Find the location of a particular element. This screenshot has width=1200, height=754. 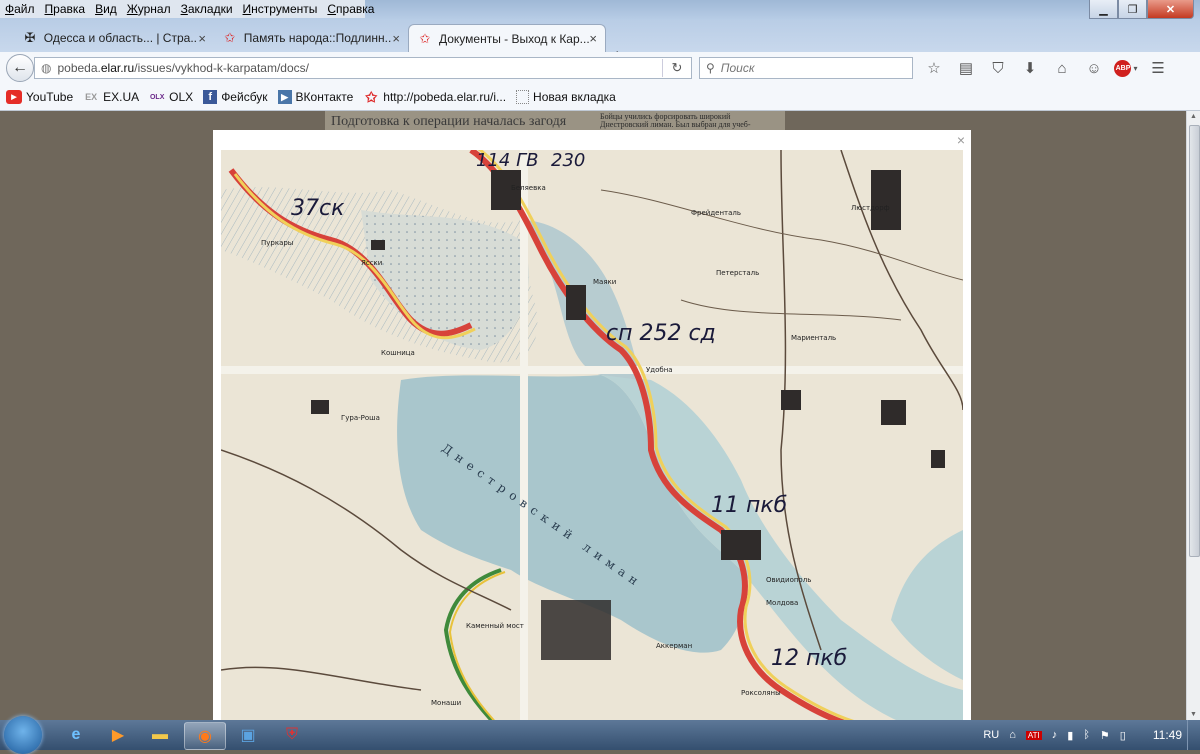

lightbox-close-icon: × is located at coordinates (961, 140).